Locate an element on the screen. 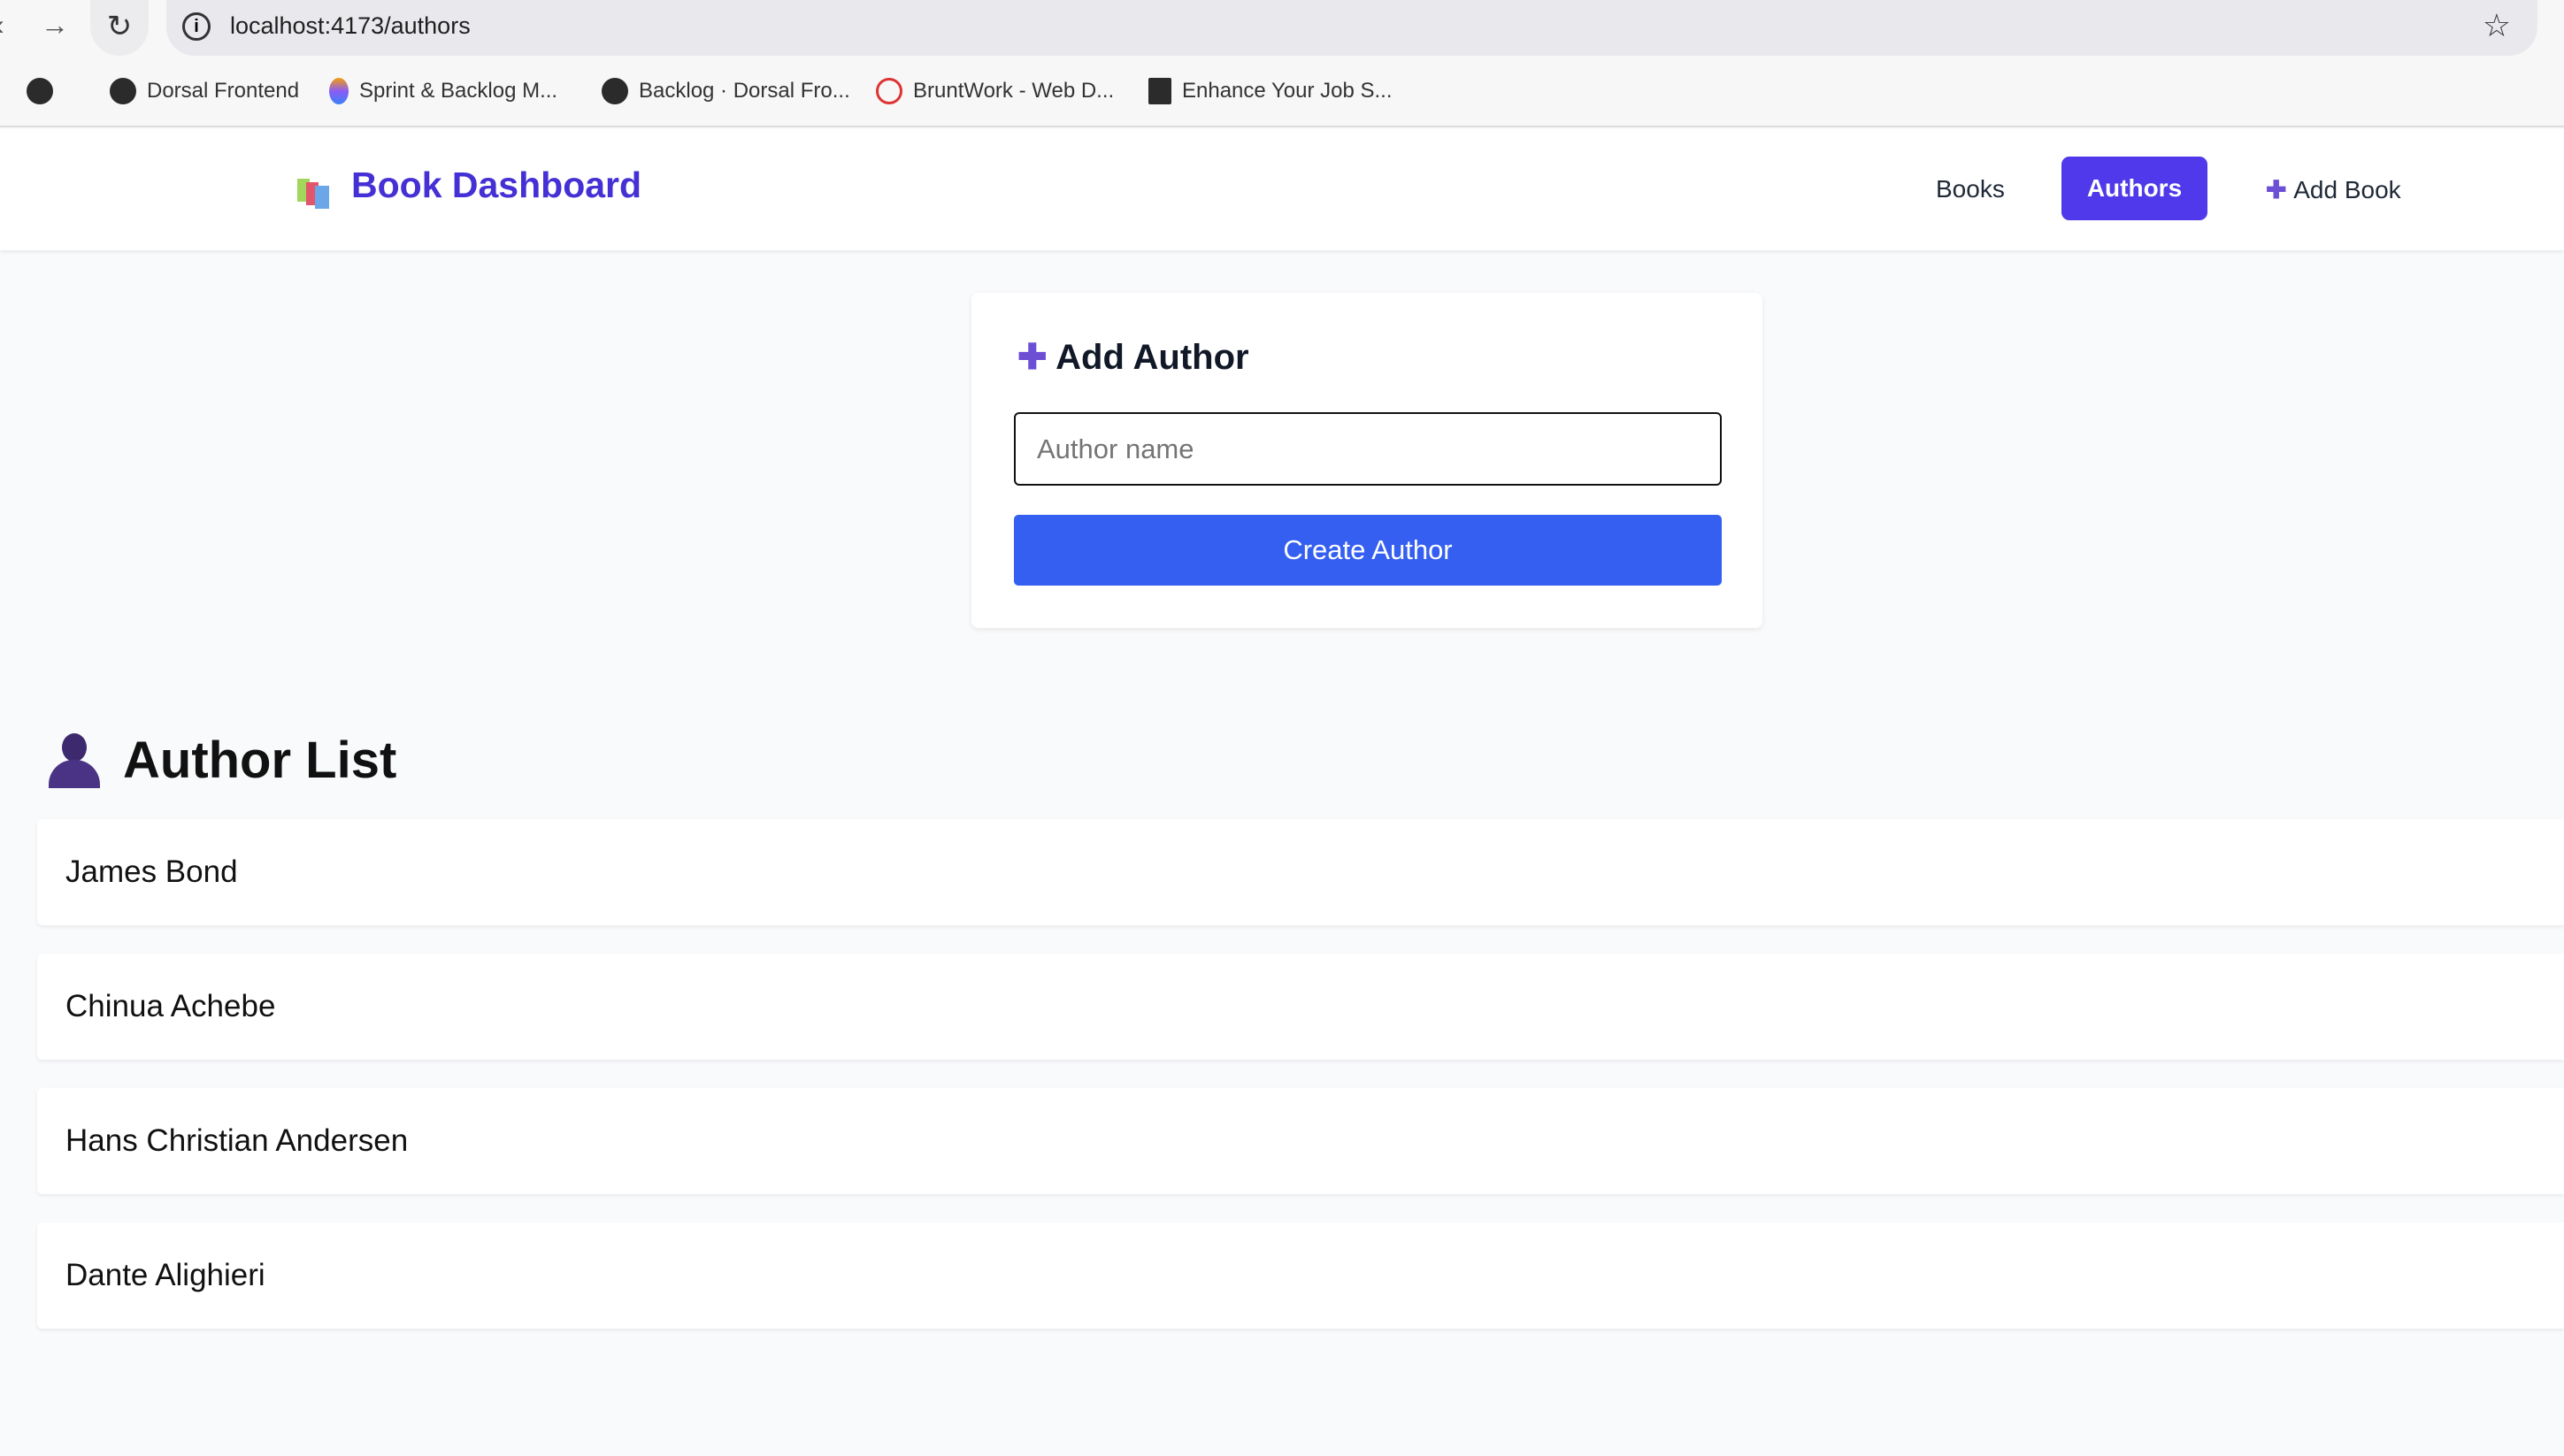  add-author-title: Add Author is located at coordinates (1152, 357).